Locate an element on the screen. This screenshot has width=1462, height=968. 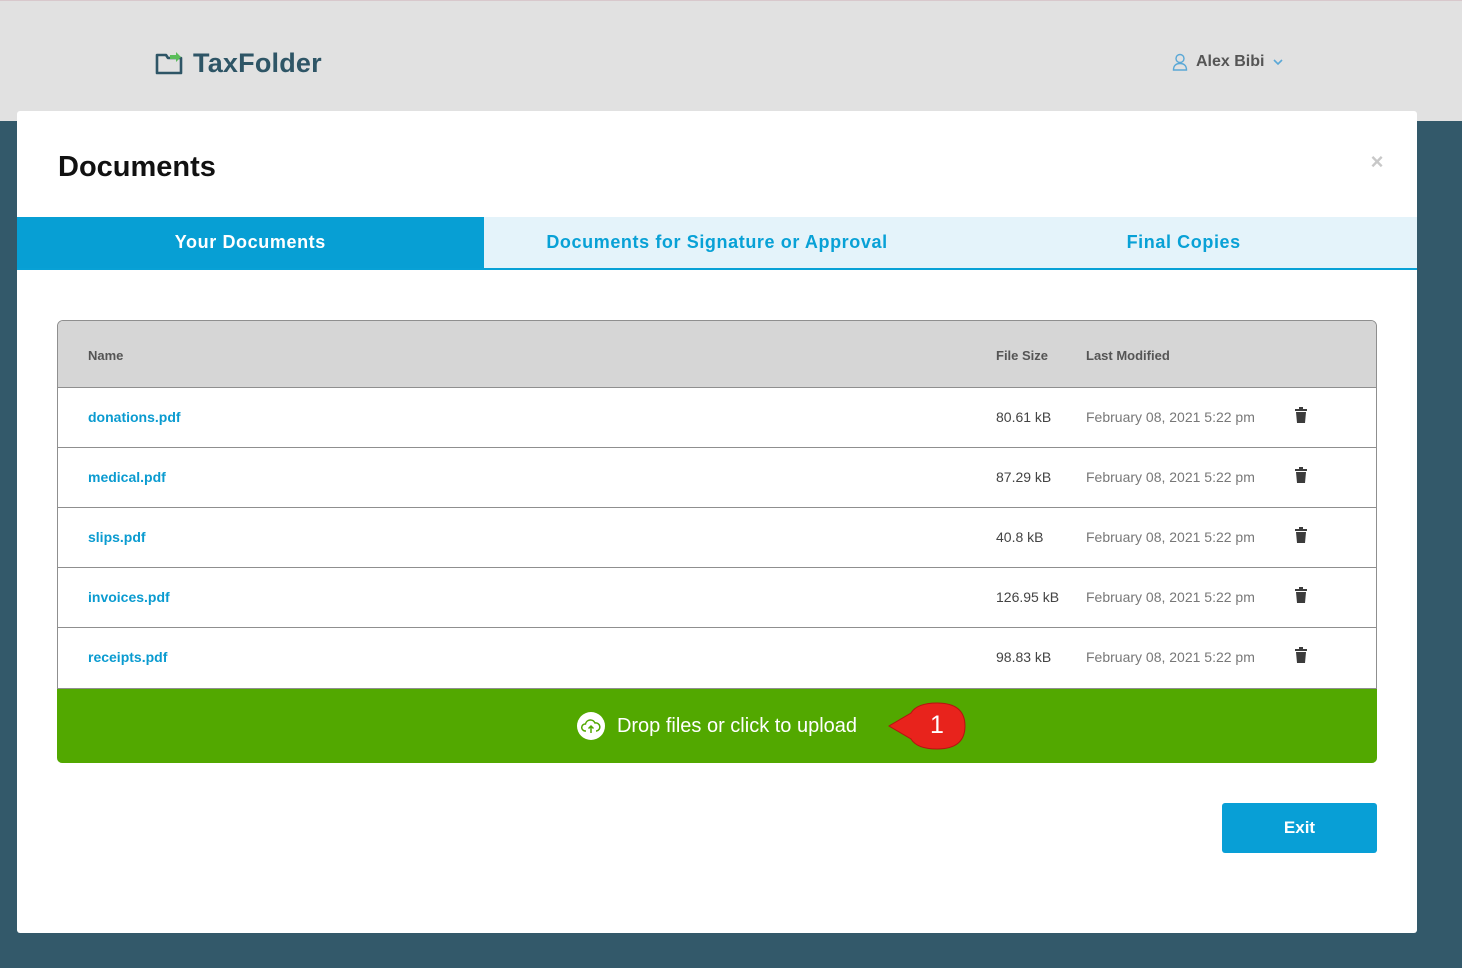
exit-button: Exit is located at coordinates (1299, 828).